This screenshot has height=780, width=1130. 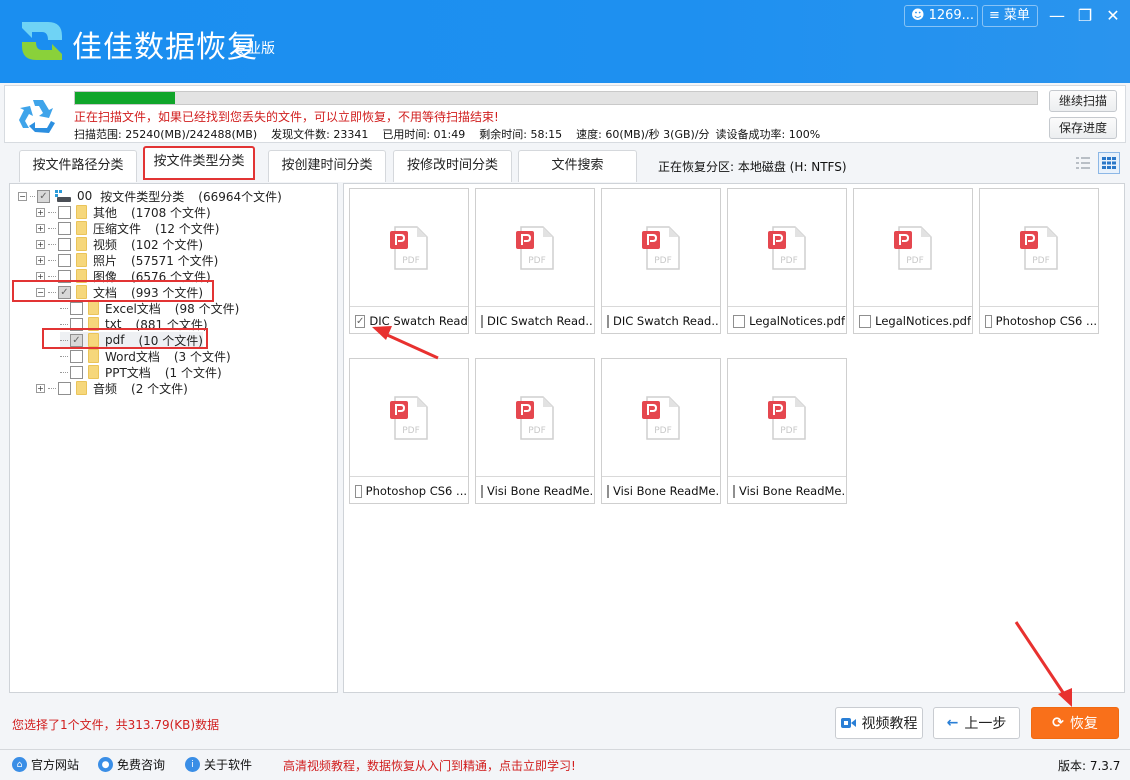 I want to click on promo-link: 高清视频教程，数据恢复从入门到精通，点击立即学习!, so click(x=429, y=765).